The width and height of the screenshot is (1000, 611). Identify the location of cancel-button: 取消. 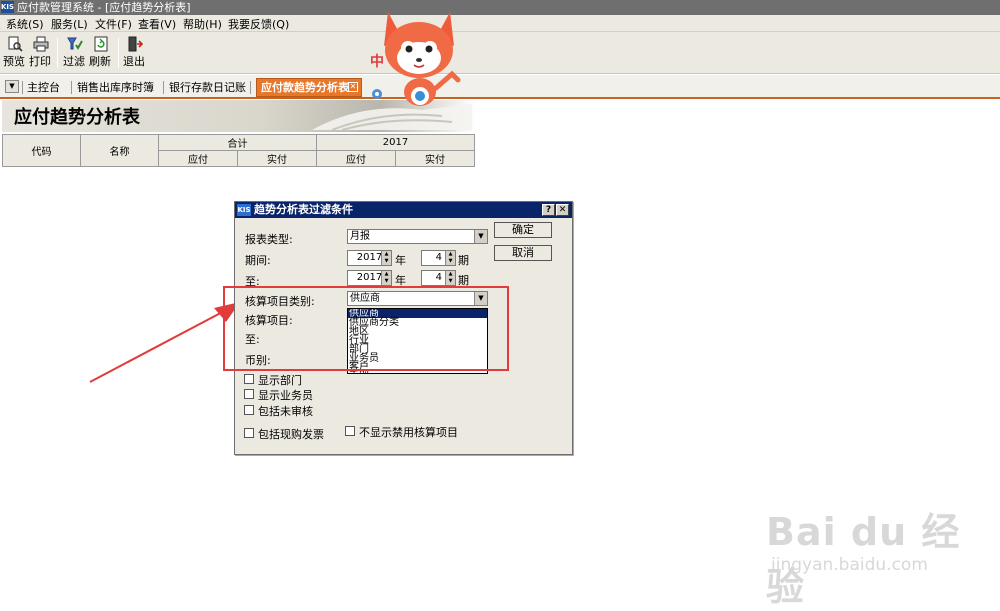
(523, 253).